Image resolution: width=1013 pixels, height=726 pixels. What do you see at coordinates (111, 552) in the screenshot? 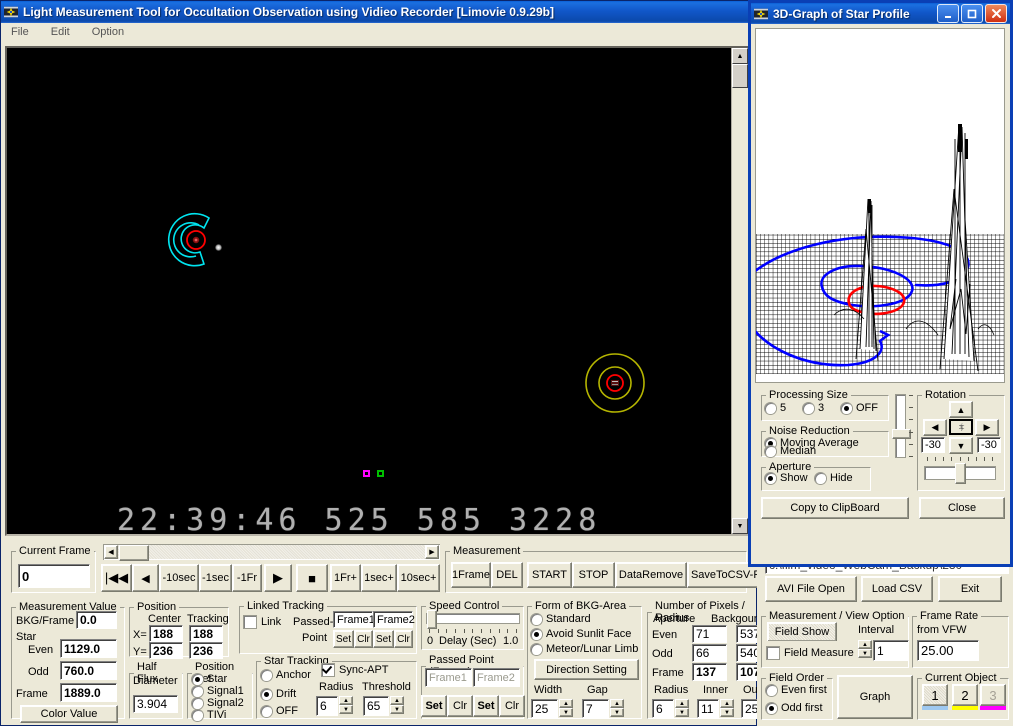
I see `frame-scroll-left-button: ◀` at bounding box center [111, 552].